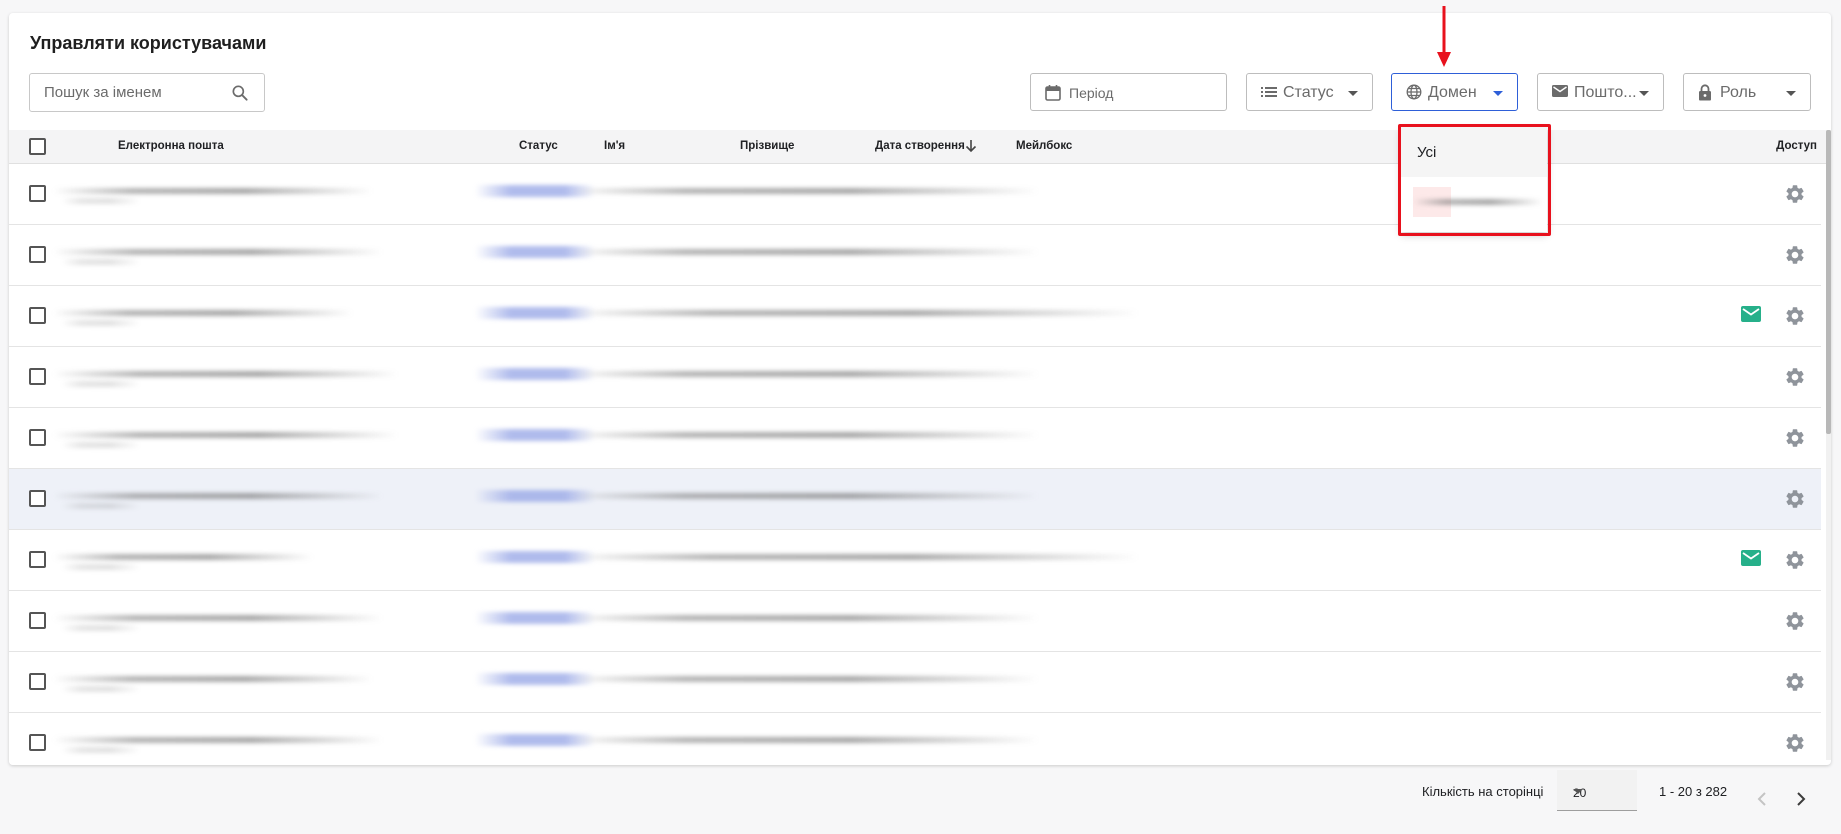 Image resolution: width=1841 pixels, height=834 pixels. I want to click on previous-page-icon, so click(1762, 801).